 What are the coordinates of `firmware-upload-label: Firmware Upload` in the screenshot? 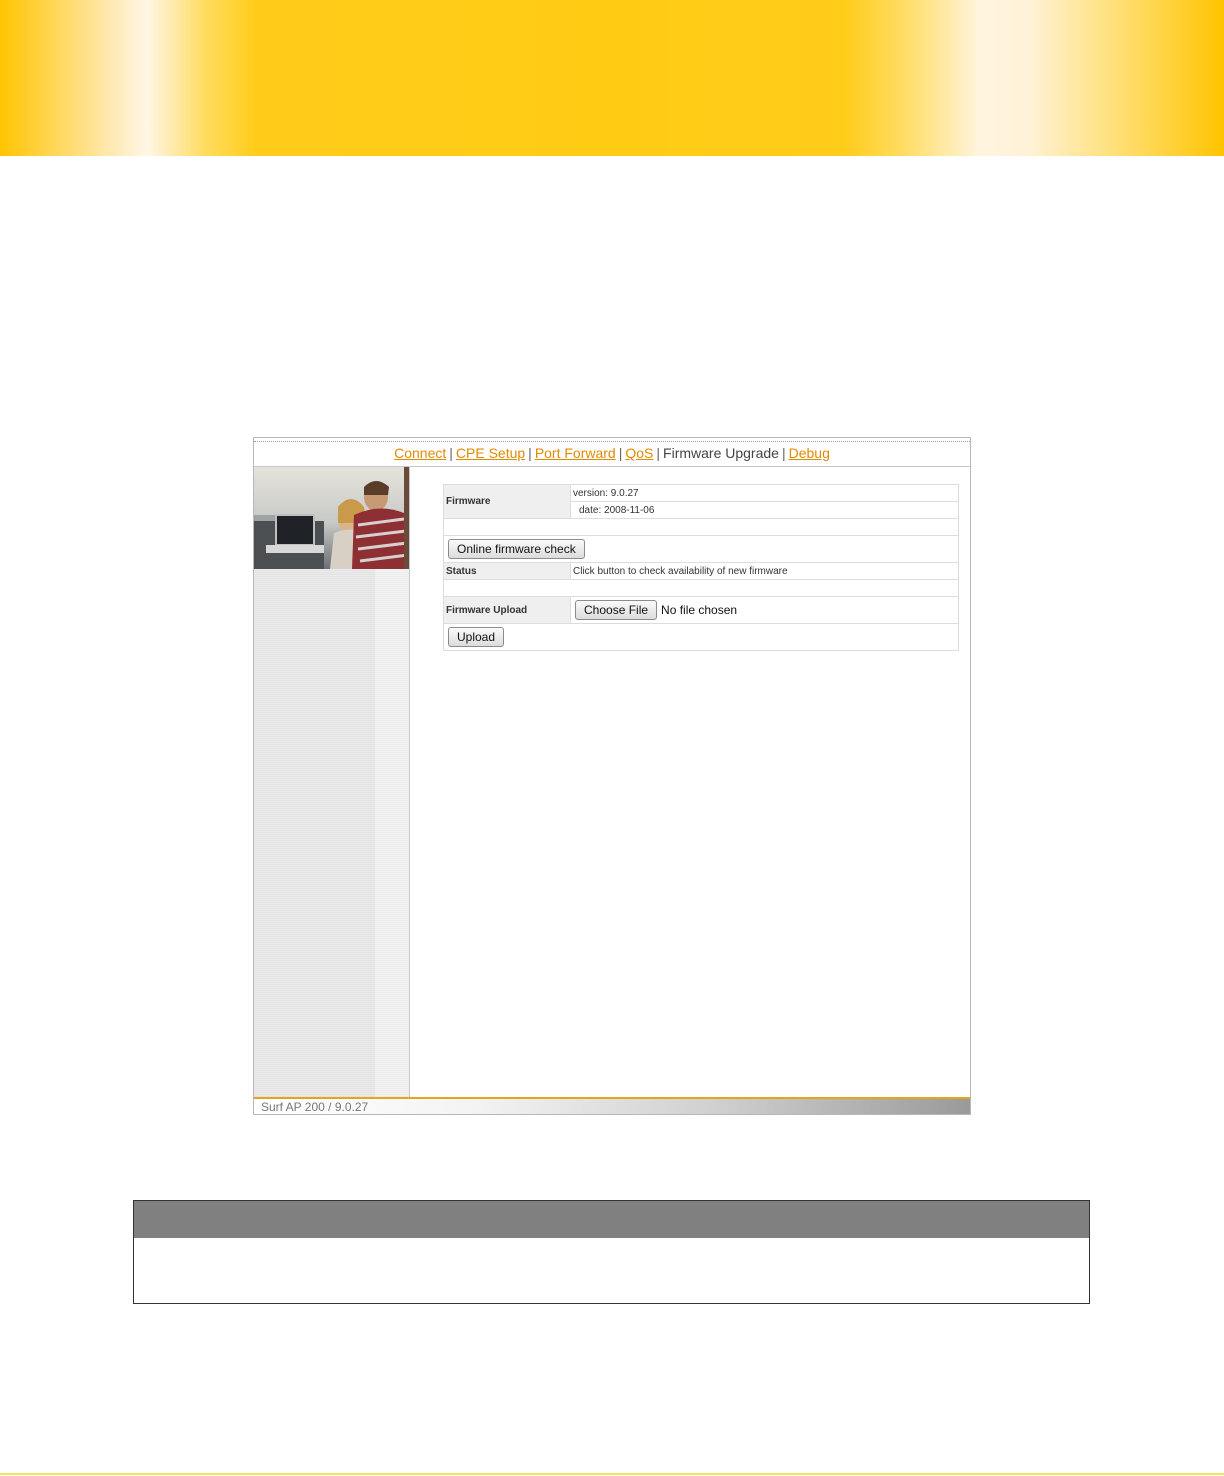 It's located at (507, 610).